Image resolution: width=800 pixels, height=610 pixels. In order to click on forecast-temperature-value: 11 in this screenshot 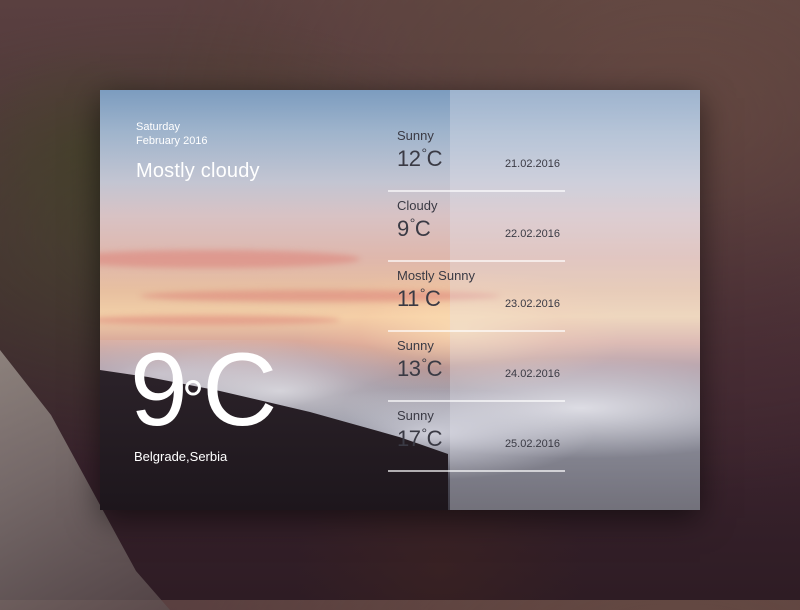, I will do `click(408, 298)`.